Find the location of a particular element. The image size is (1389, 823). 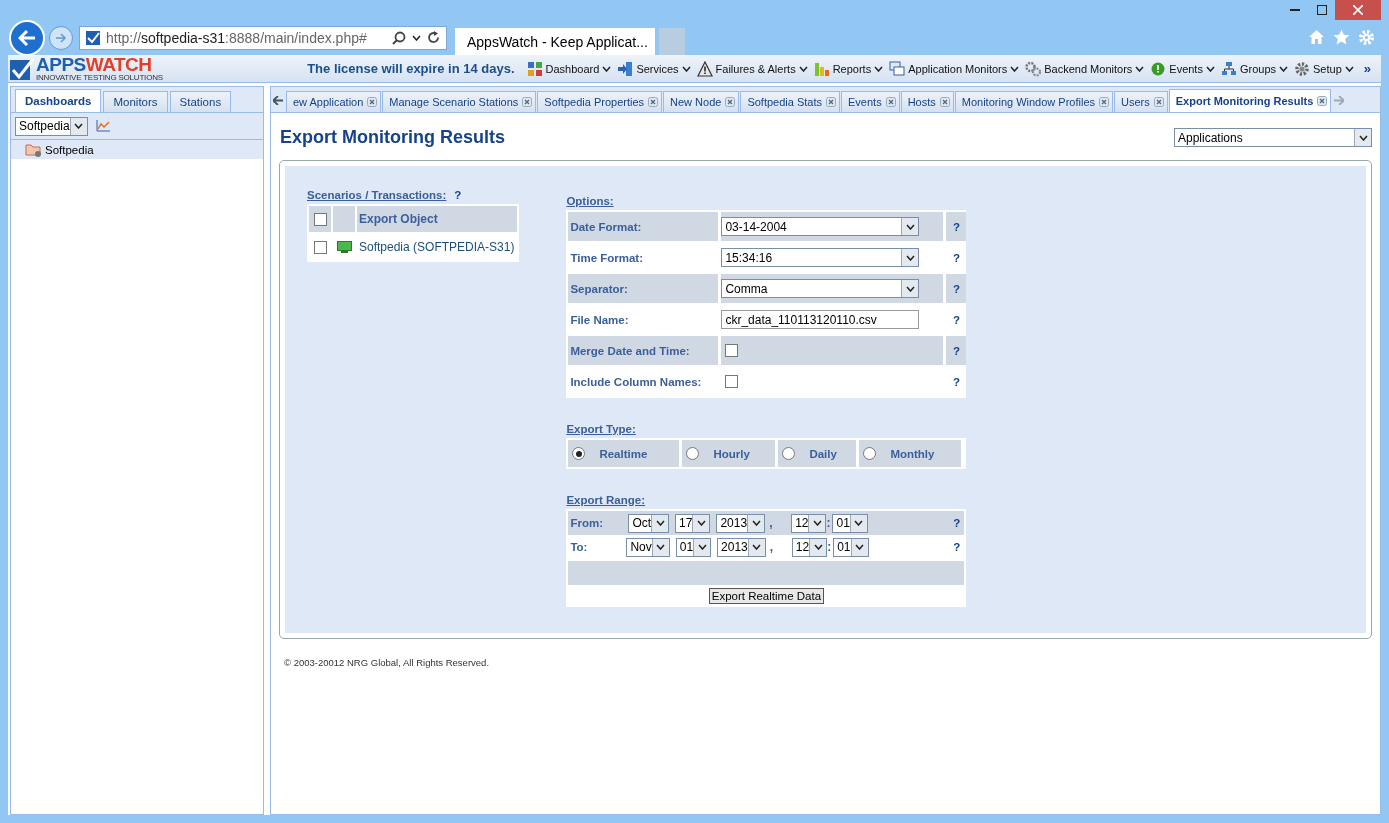

menu-item: Events is located at coordinates (1182, 68).